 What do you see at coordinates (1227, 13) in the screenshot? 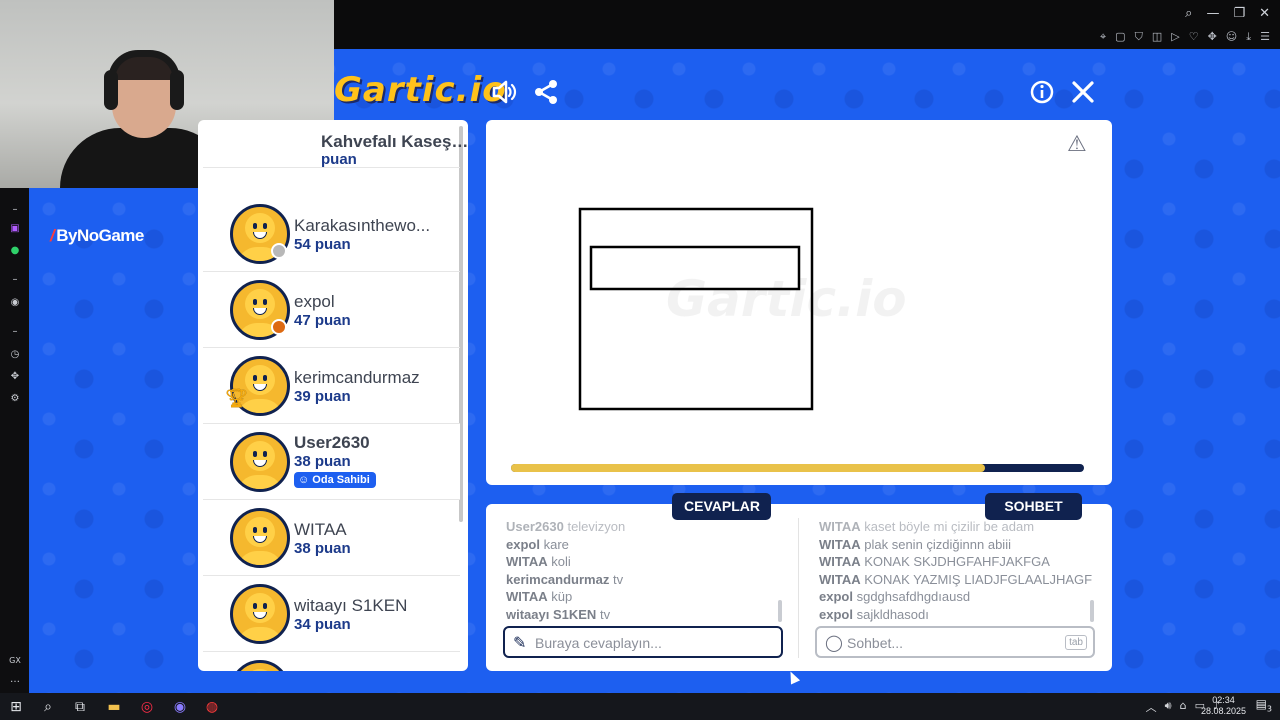
I see `window-controls: ⌕ — ❐ ✕` at bounding box center [1227, 13].